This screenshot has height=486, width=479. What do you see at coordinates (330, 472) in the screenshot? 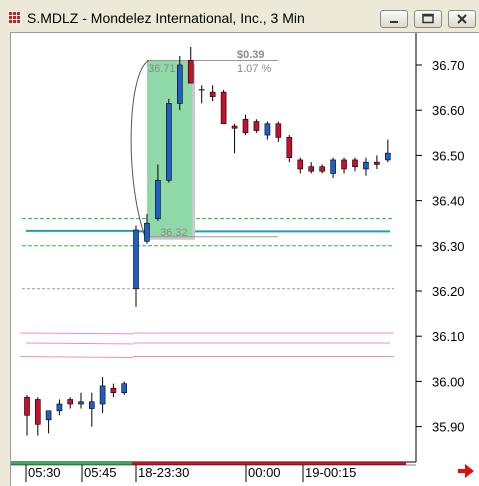
I see `time-label-19-0015: 19-00:15` at bounding box center [330, 472].